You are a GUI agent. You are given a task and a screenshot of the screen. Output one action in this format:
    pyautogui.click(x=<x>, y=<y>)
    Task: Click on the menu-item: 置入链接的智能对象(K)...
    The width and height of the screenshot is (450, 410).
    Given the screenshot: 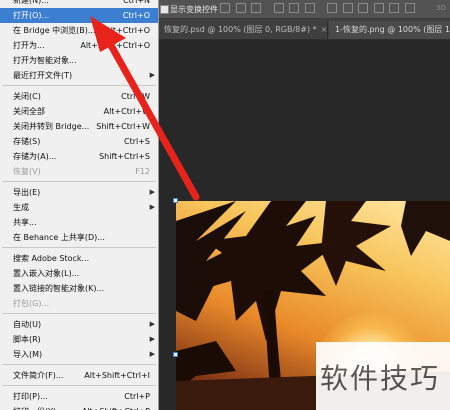 What is the action you would take?
    pyautogui.click(x=79, y=288)
    